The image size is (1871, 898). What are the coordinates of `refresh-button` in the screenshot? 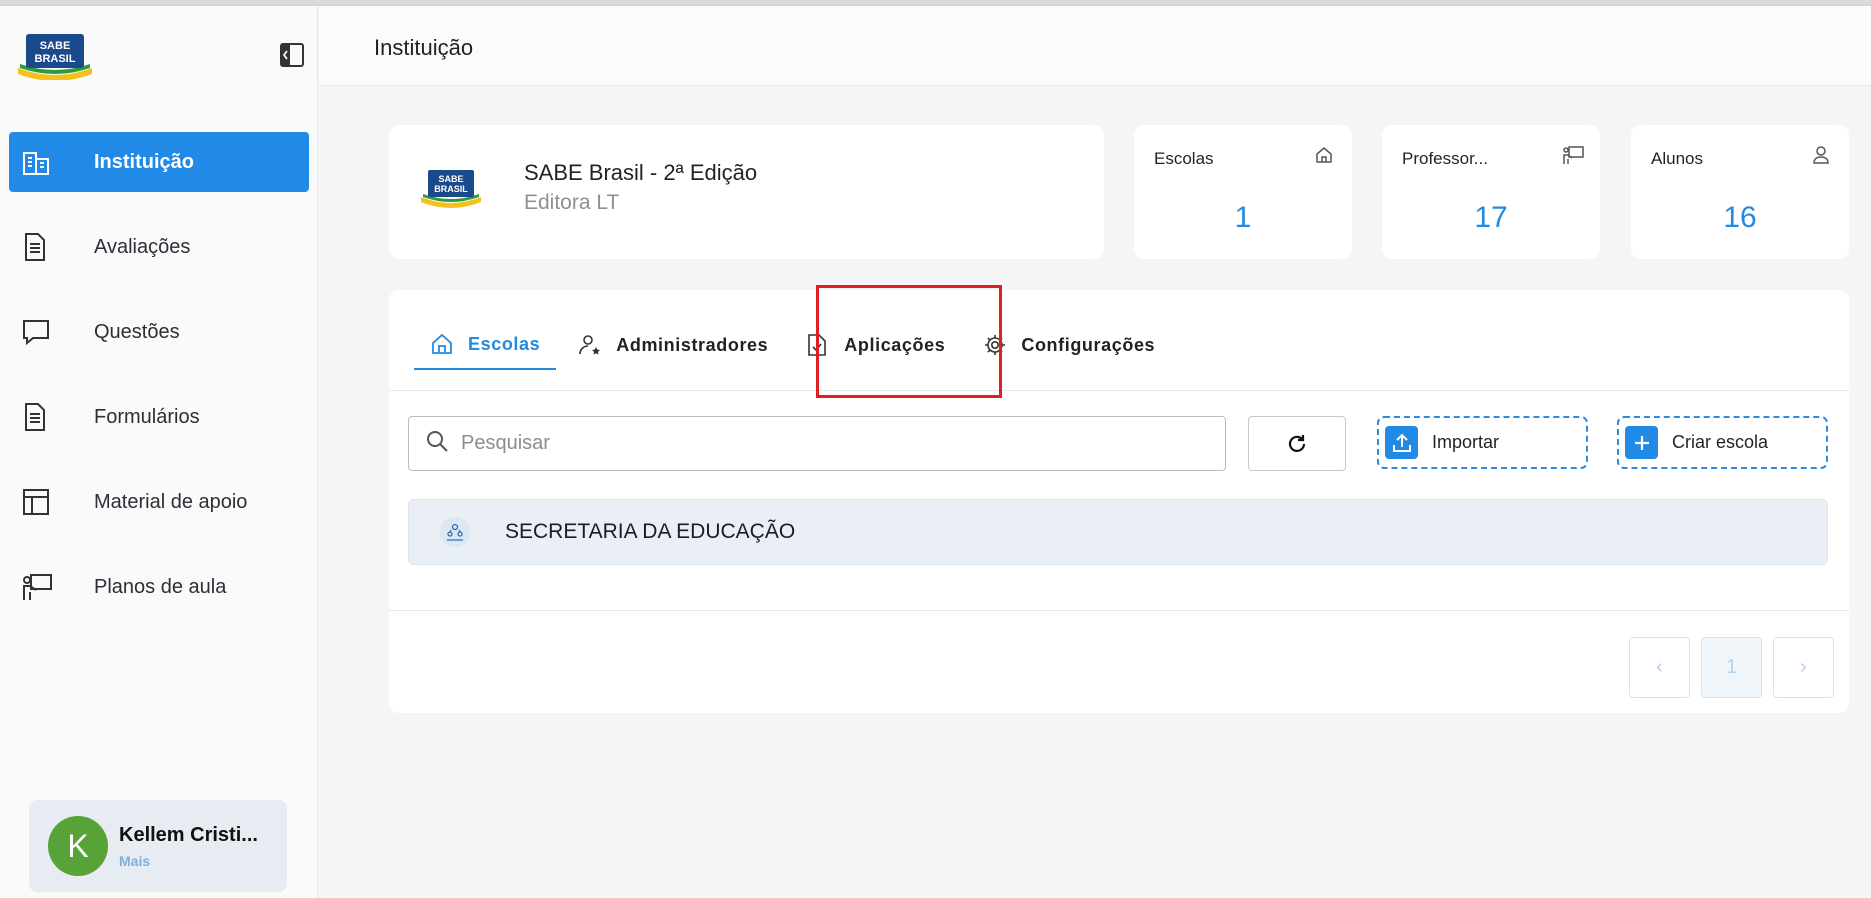 It's located at (1297, 443).